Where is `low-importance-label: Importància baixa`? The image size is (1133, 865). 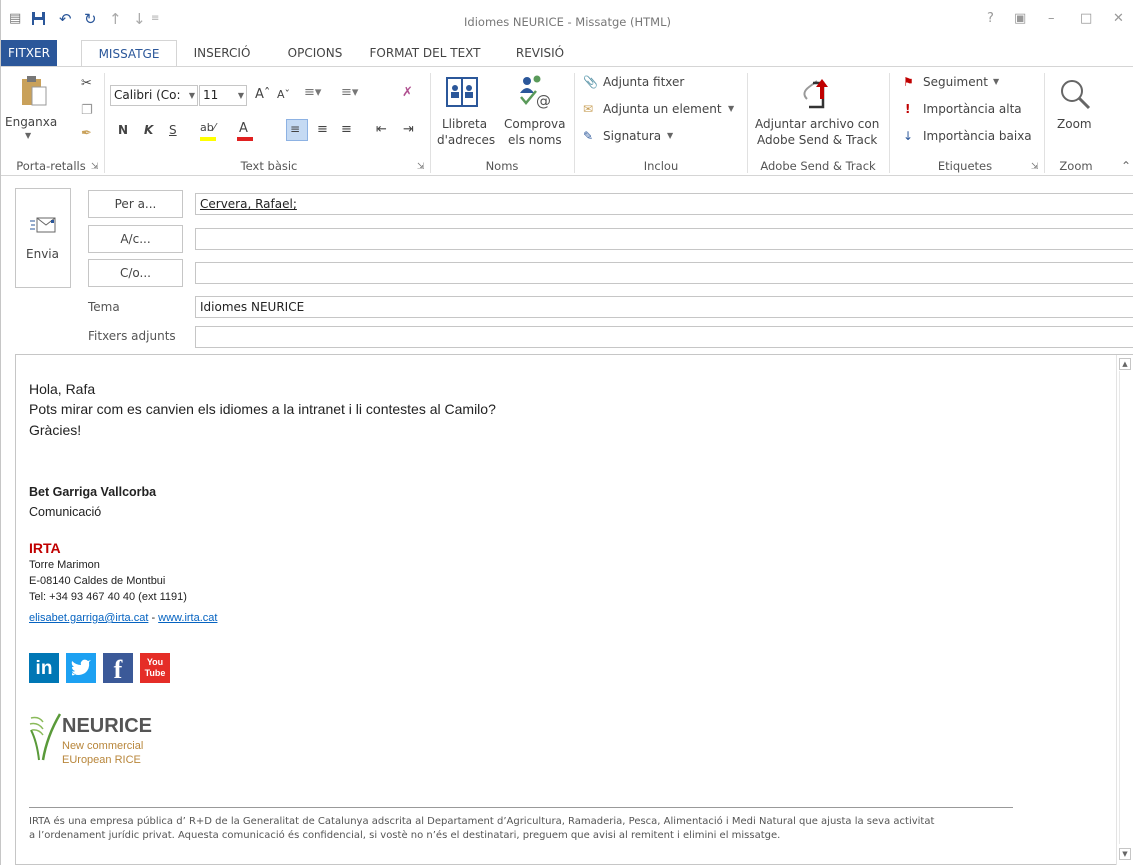
low-importance-label: Importància baixa is located at coordinates (977, 136).